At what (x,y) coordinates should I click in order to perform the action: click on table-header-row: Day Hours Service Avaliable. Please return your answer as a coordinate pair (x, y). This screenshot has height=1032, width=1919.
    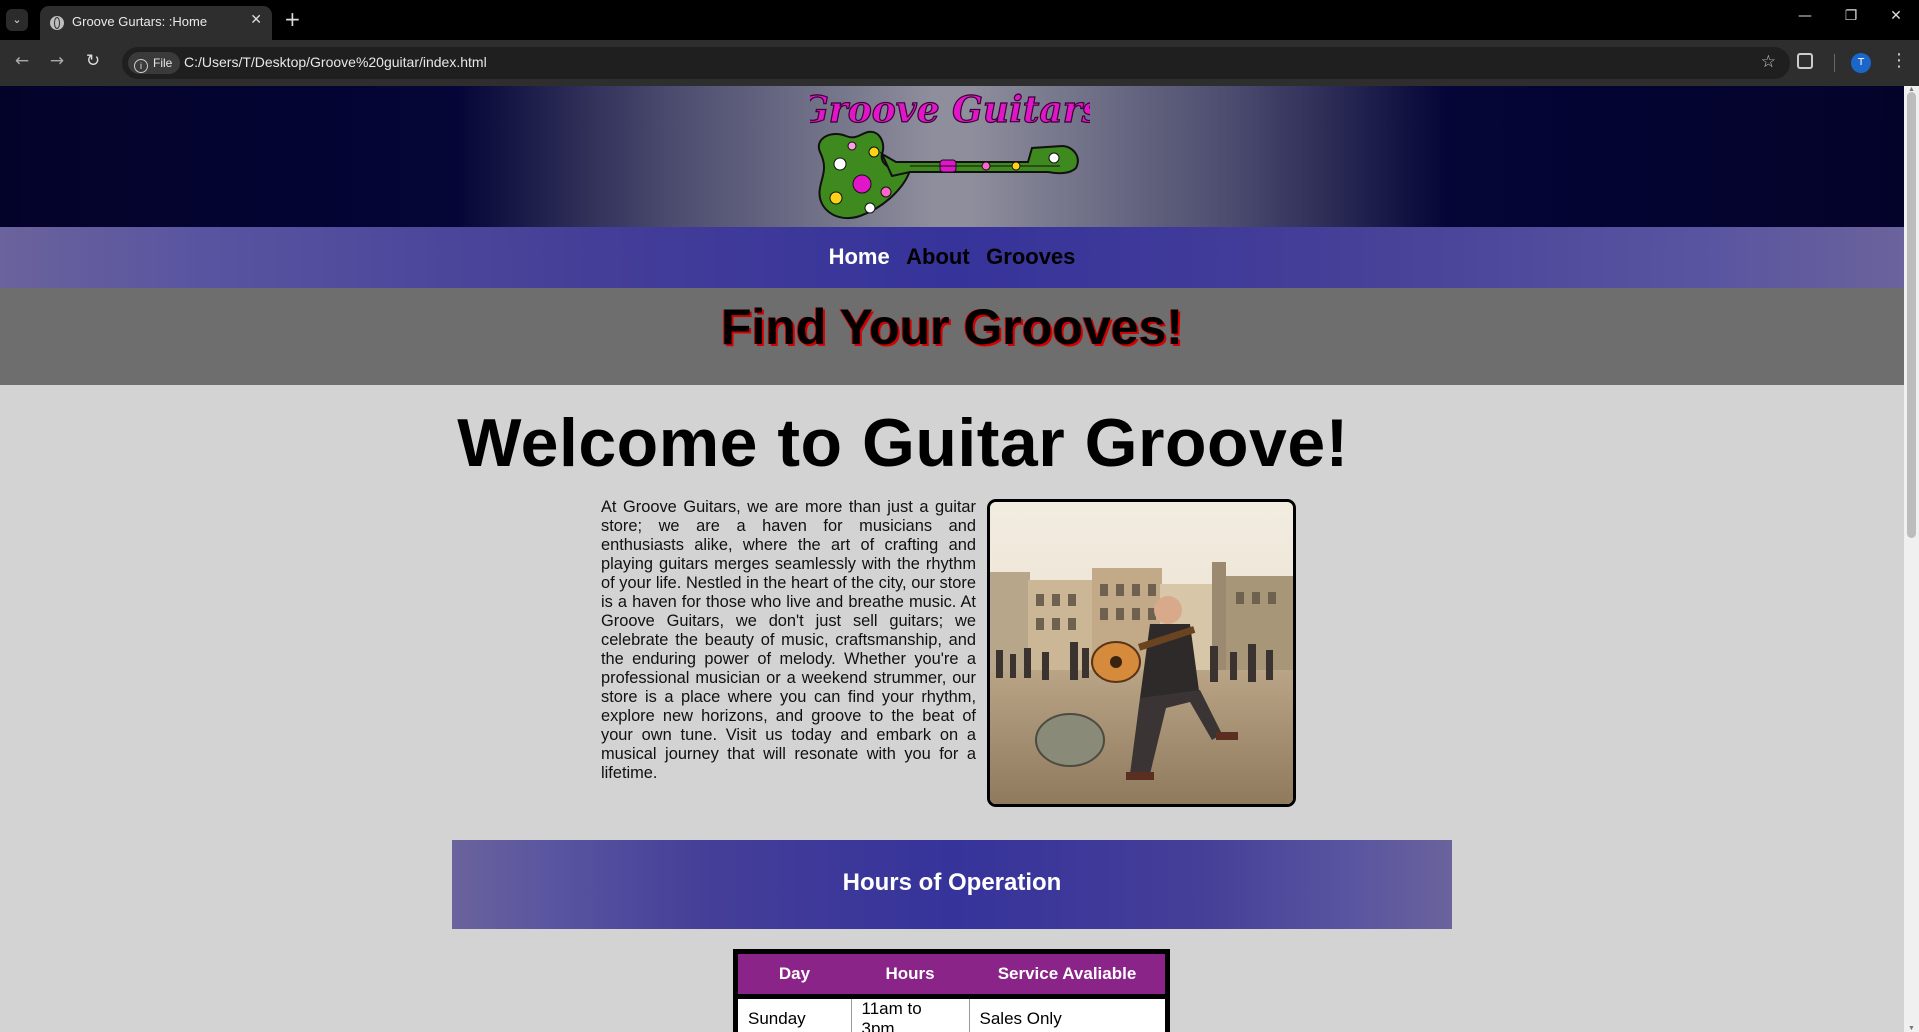
    Looking at the image, I should click on (951, 975).